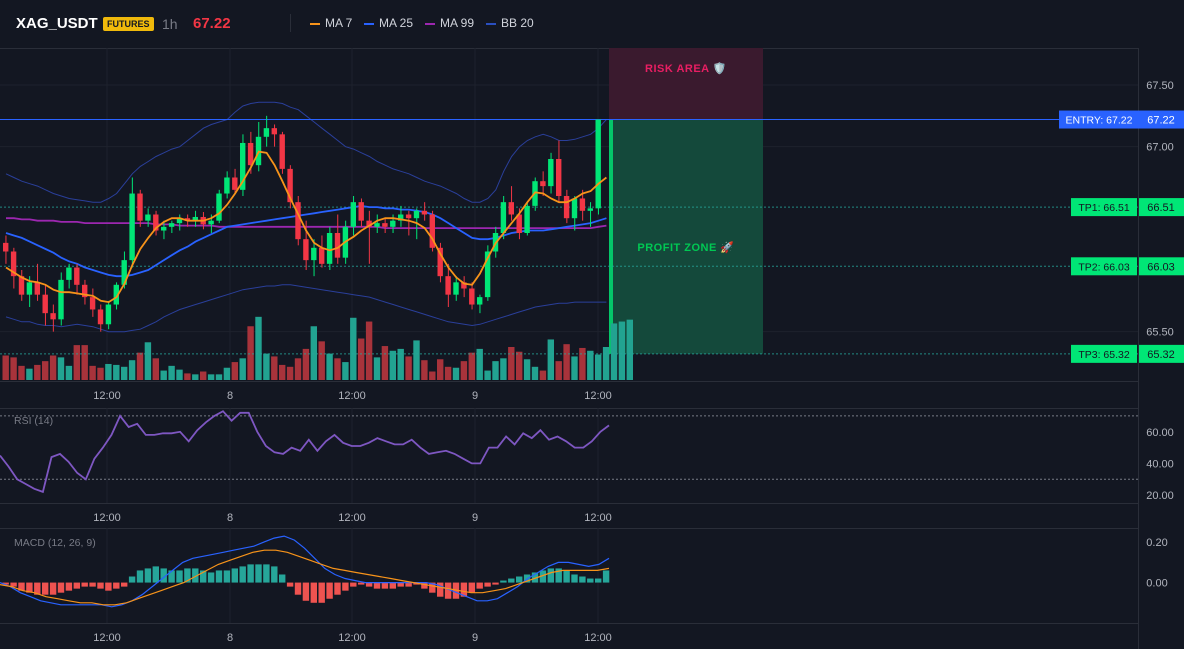 Image resolution: width=1184 pixels, height=649 pixels. Describe the element at coordinates (33, 421) in the screenshot. I see `rsi-title: RSI (14)` at that location.